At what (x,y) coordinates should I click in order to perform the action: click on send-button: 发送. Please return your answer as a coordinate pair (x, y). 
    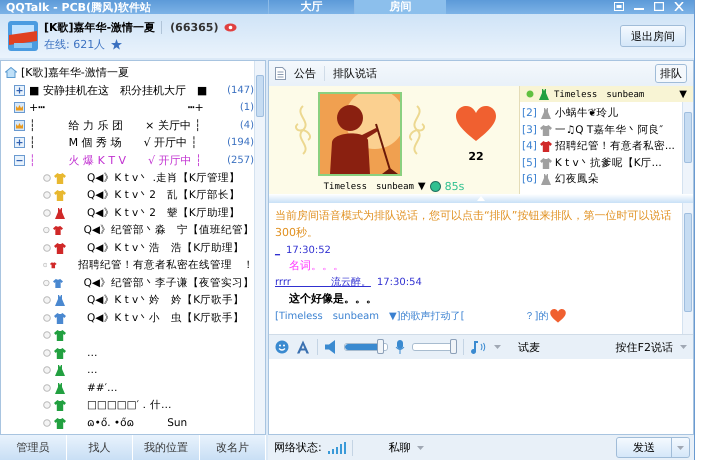
    Looking at the image, I should click on (644, 447).